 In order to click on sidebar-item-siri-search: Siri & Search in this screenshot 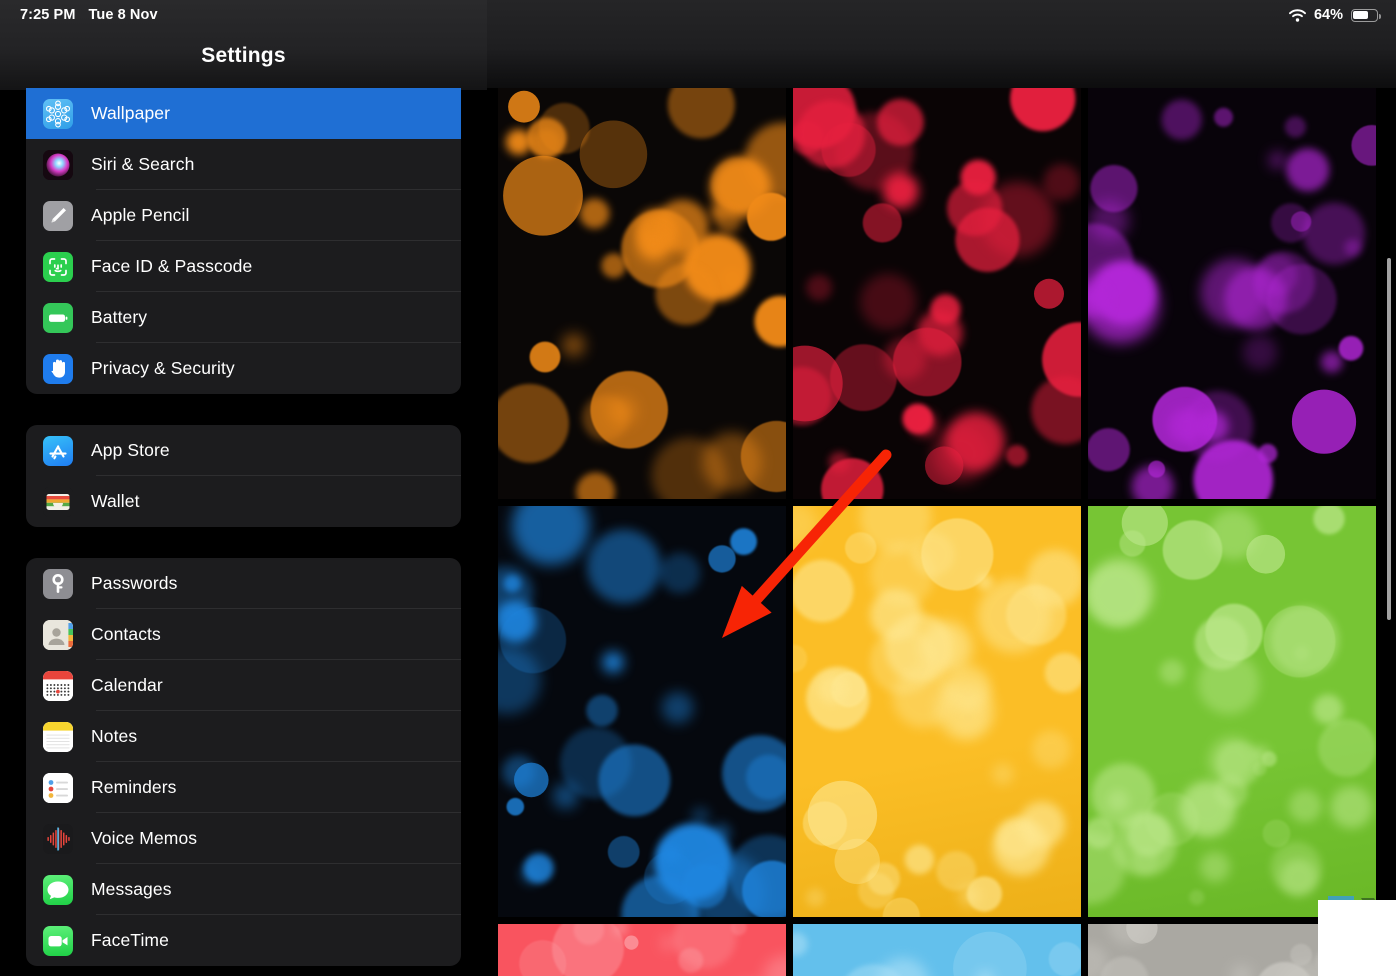, I will do `click(243, 164)`.